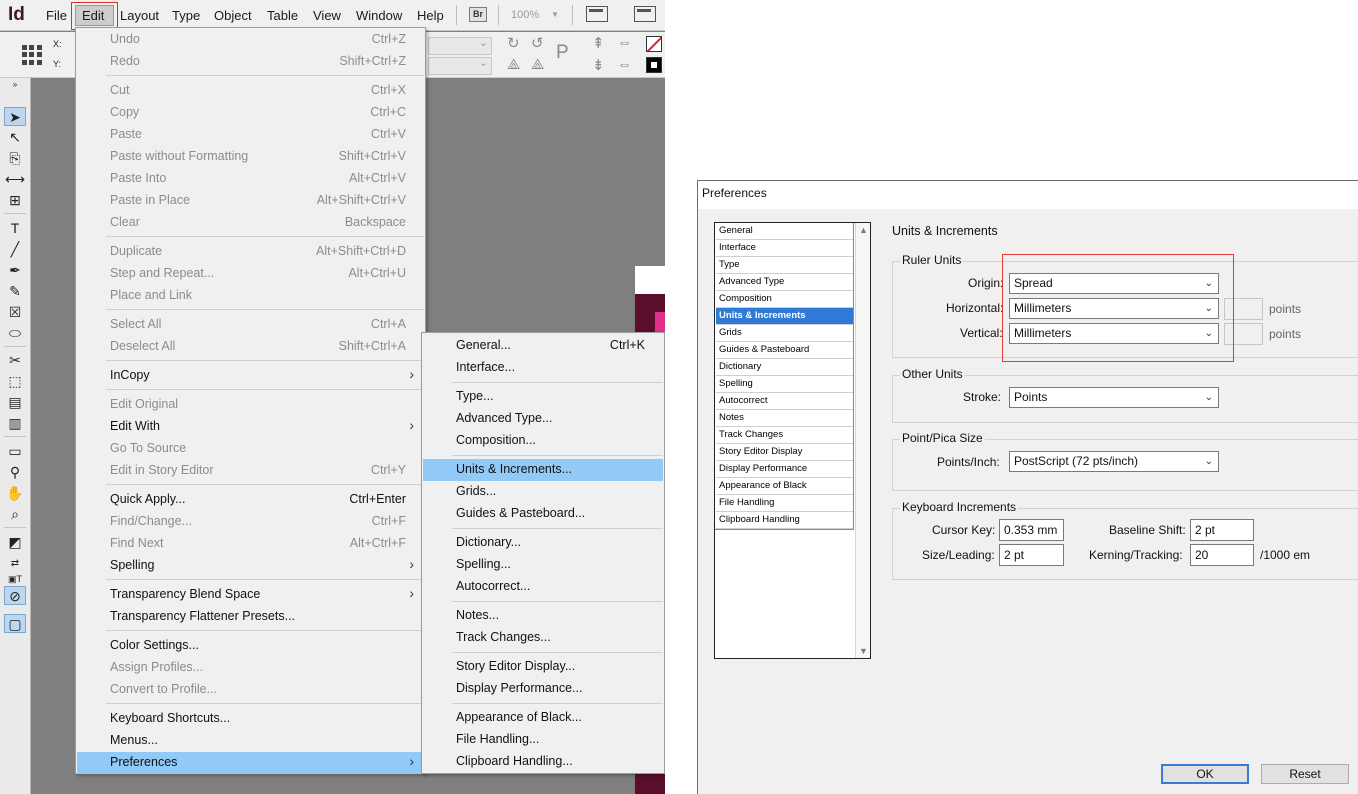 Image resolution: width=1358 pixels, height=794 pixels. I want to click on eyedropper-tool-icon: ⚲, so click(15, 472).